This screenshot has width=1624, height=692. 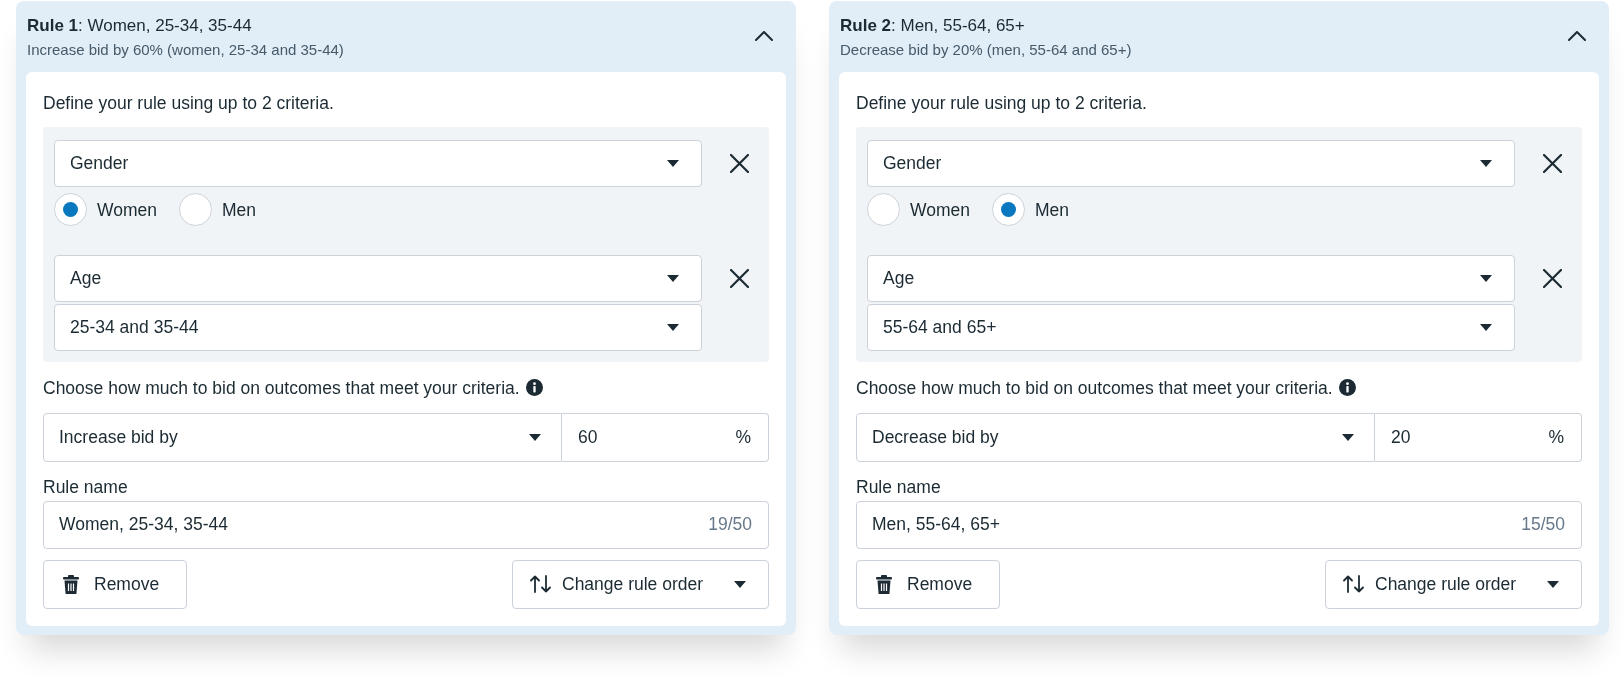 What do you see at coordinates (1478, 437) in the screenshot?
I see `bid-value-field: 20 %` at bounding box center [1478, 437].